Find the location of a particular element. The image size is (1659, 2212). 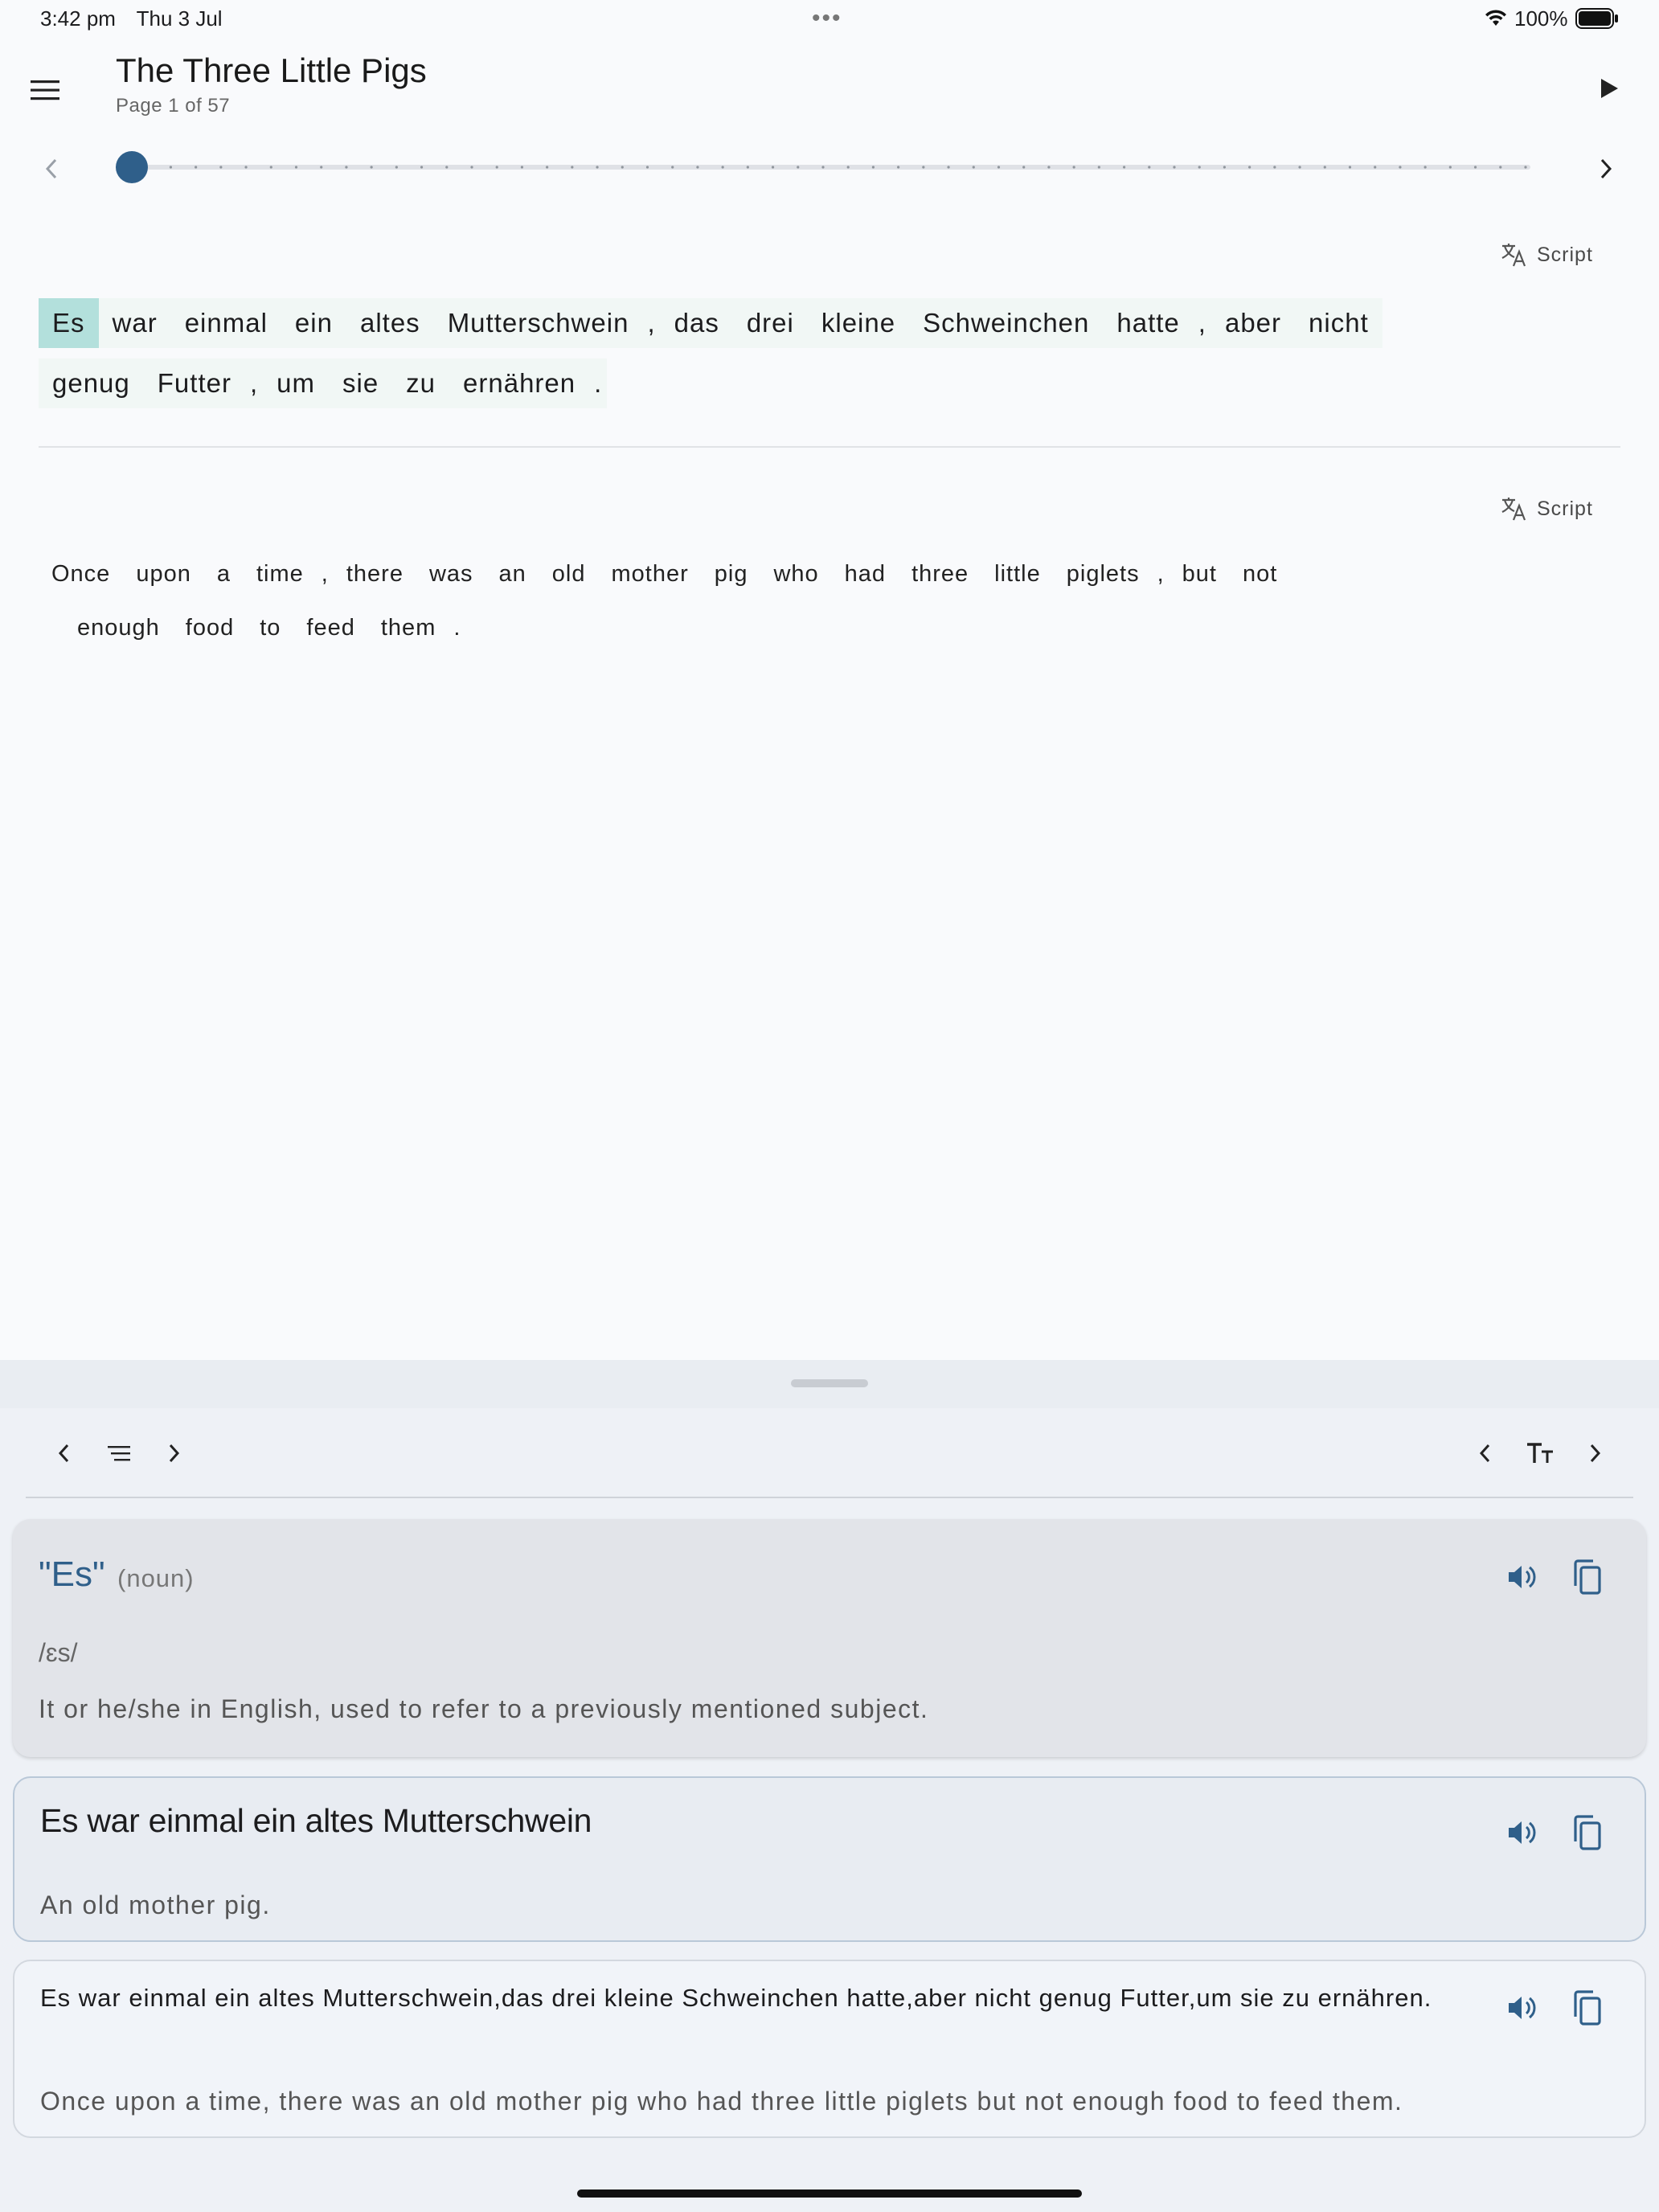

german-word: war is located at coordinates (134, 323).